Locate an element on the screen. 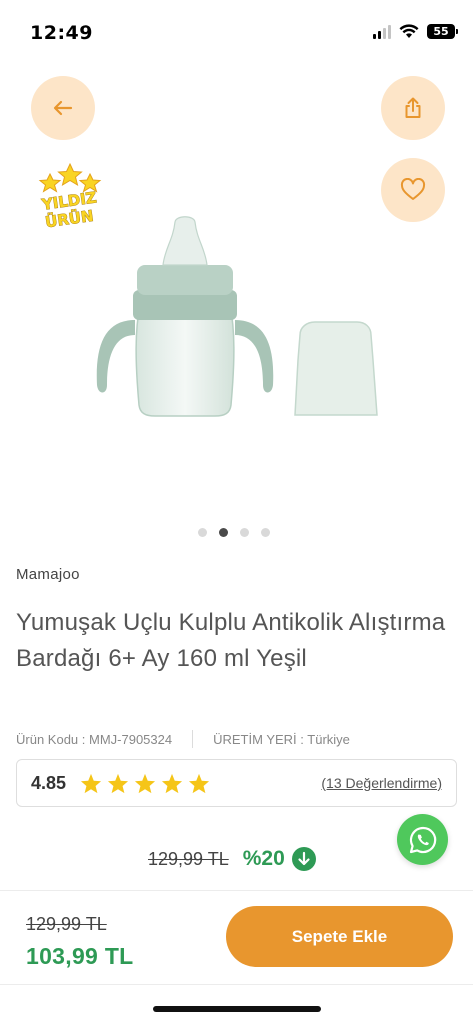 This screenshot has height=1024, width=473. whatsapp-icon is located at coordinates (422, 839).